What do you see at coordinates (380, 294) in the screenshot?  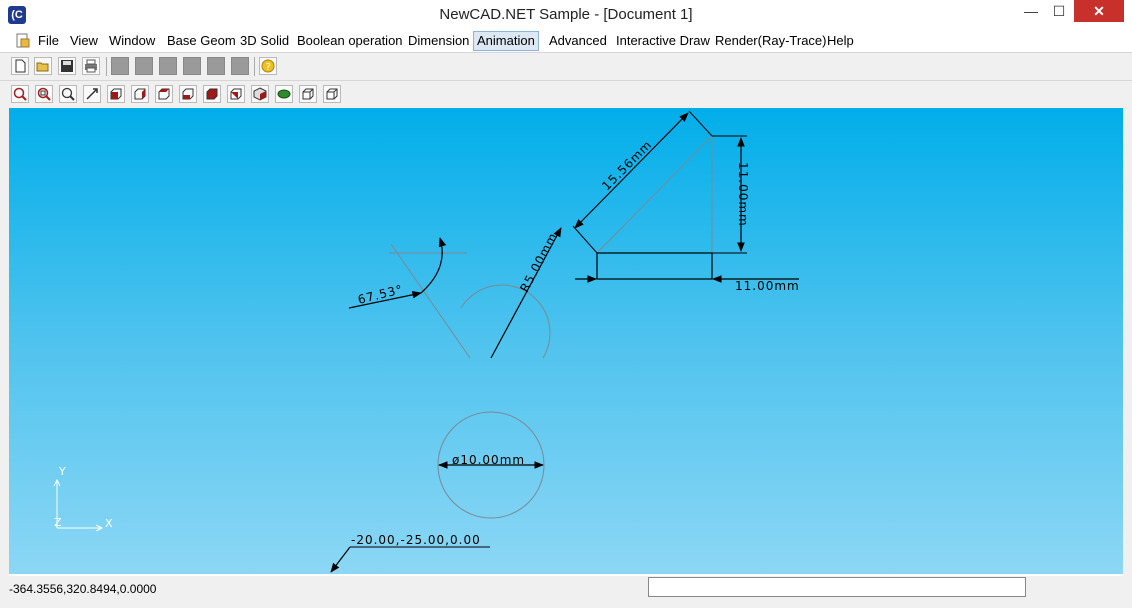 I see `angle-dim-label: 67.53°` at bounding box center [380, 294].